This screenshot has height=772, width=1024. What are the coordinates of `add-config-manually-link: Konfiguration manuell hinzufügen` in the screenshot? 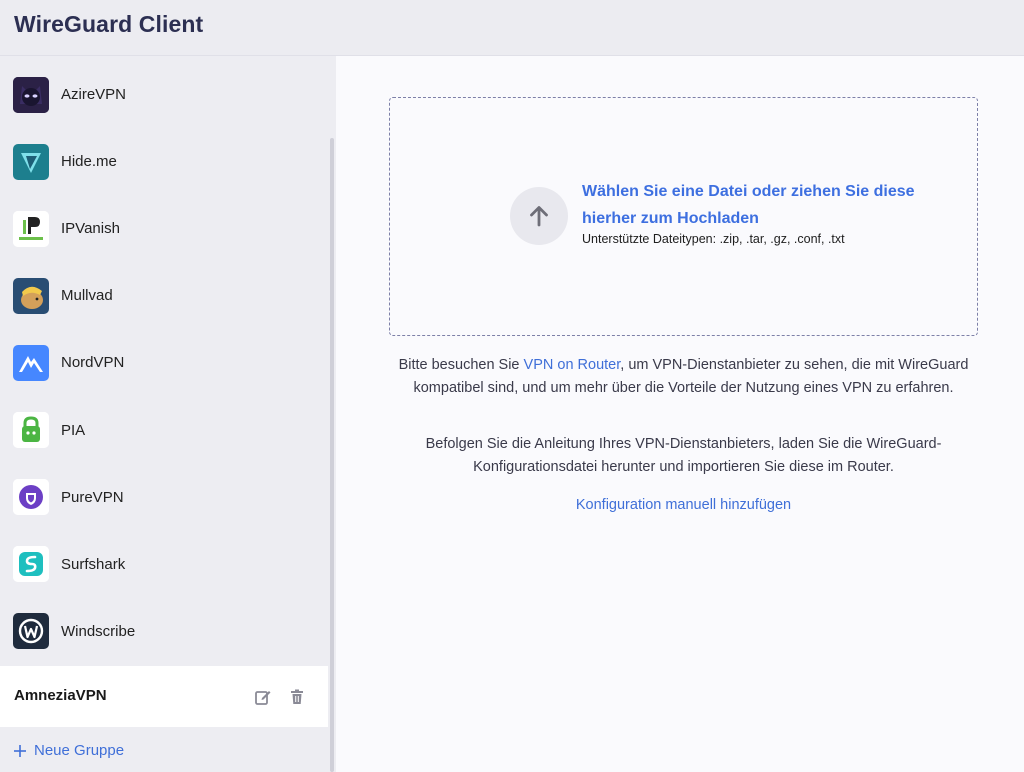 It's located at (683, 505).